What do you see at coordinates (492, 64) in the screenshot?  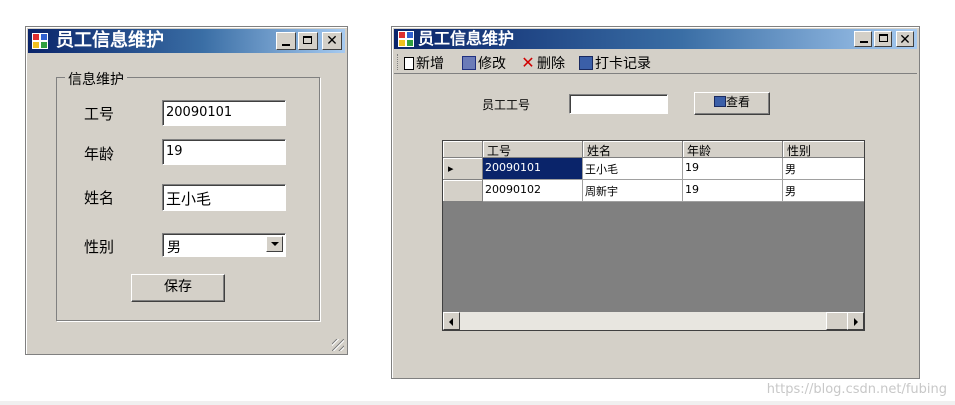 I see `edit-label: 修改` at bounding box center [492, 64].